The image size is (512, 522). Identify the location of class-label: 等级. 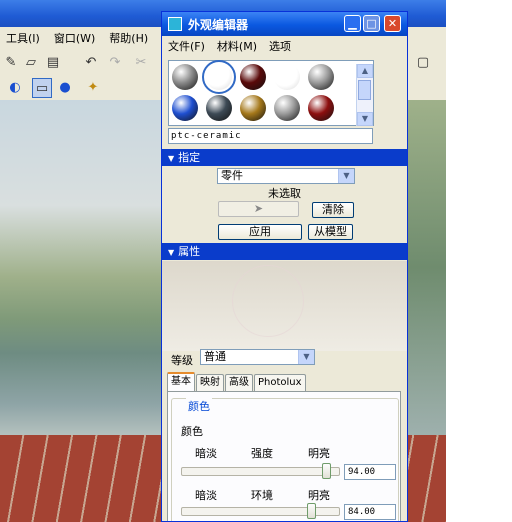
(182, 360).